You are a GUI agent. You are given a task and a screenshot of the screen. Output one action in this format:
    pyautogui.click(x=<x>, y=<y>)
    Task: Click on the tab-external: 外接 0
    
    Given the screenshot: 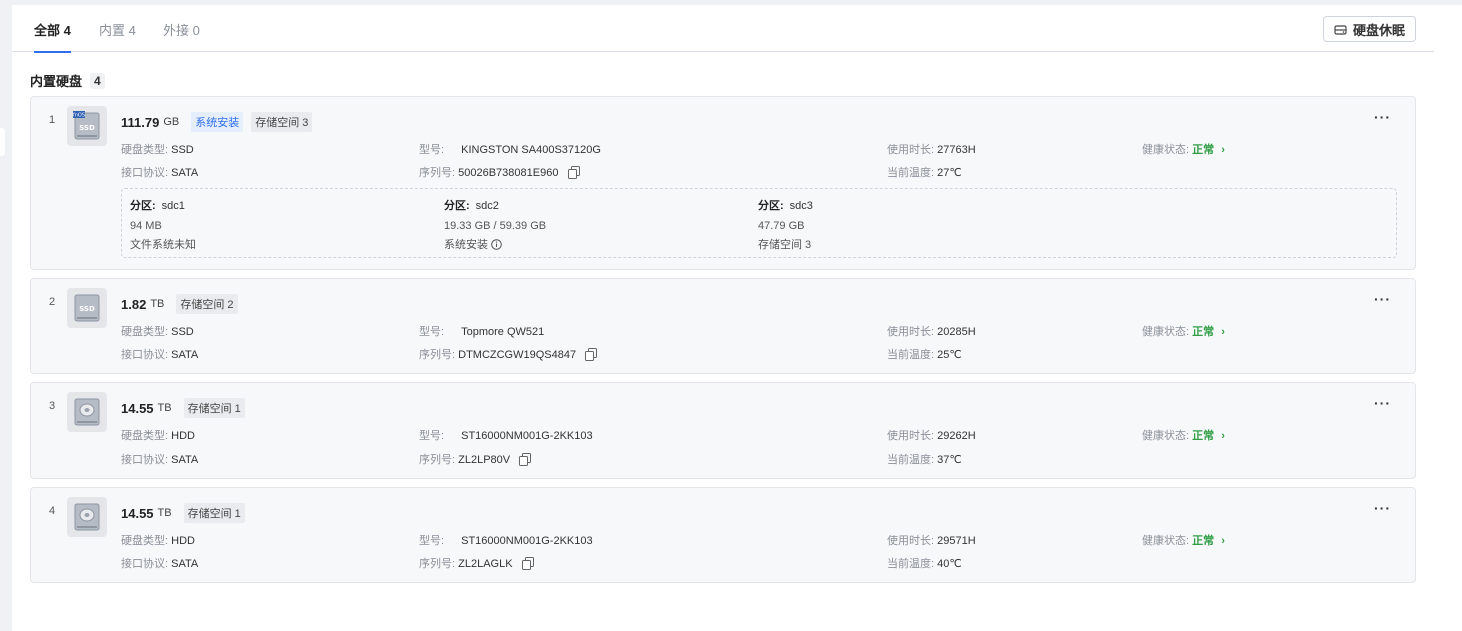 What is the action you would take?
    pyautogui.click(x=181, y=29)
    